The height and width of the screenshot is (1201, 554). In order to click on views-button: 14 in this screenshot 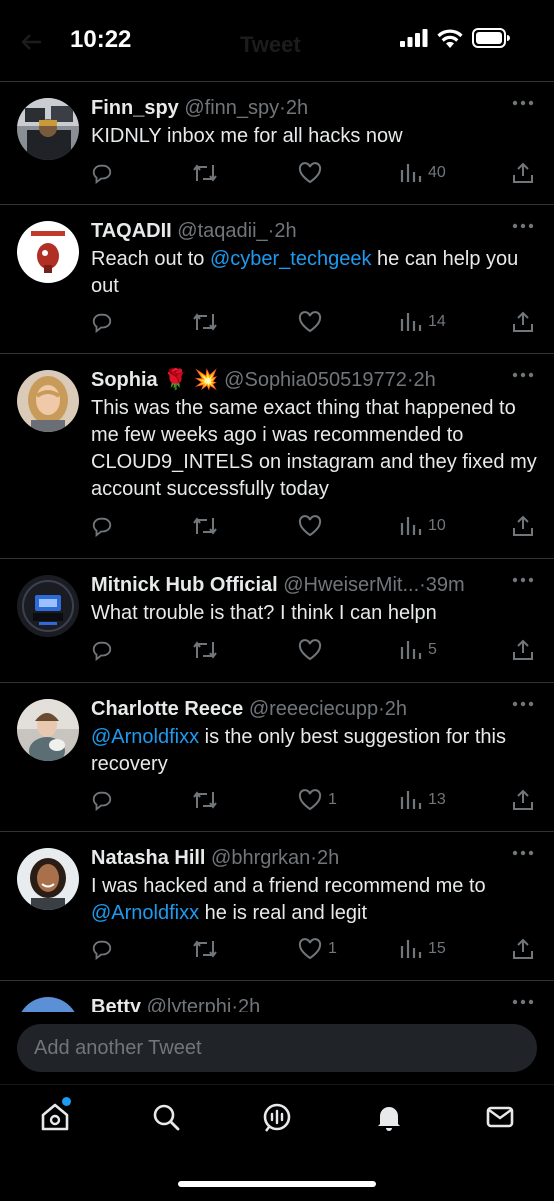, I will do `click(423, 322)`.